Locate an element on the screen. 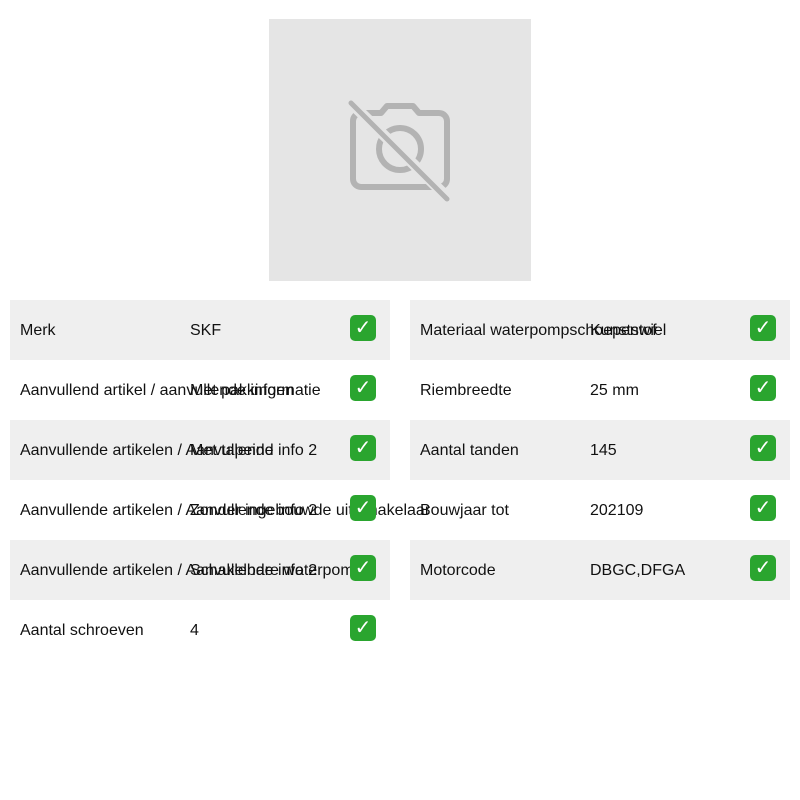  spec-row: Aantal tanden 145 ✓ is located at coordinates (600, 450).